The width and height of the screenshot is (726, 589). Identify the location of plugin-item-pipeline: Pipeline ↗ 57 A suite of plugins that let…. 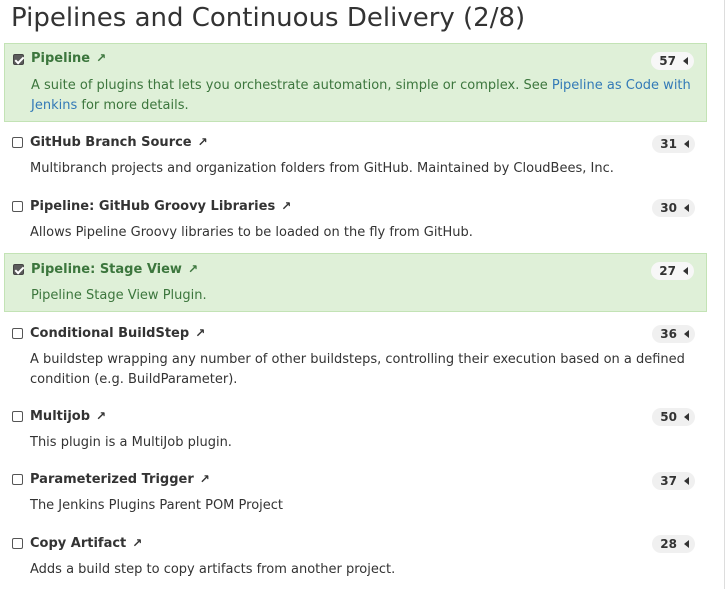
(355, 82).